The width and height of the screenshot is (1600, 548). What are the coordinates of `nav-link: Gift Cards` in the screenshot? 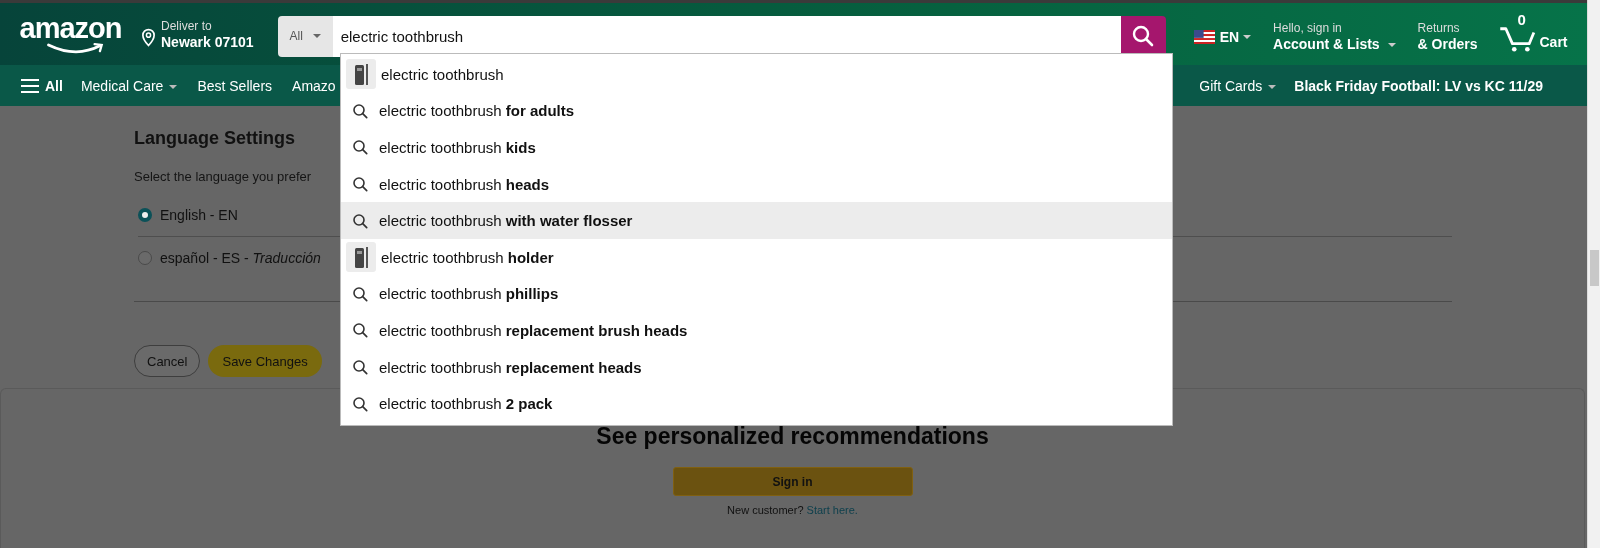 It's located at (1238, 85).